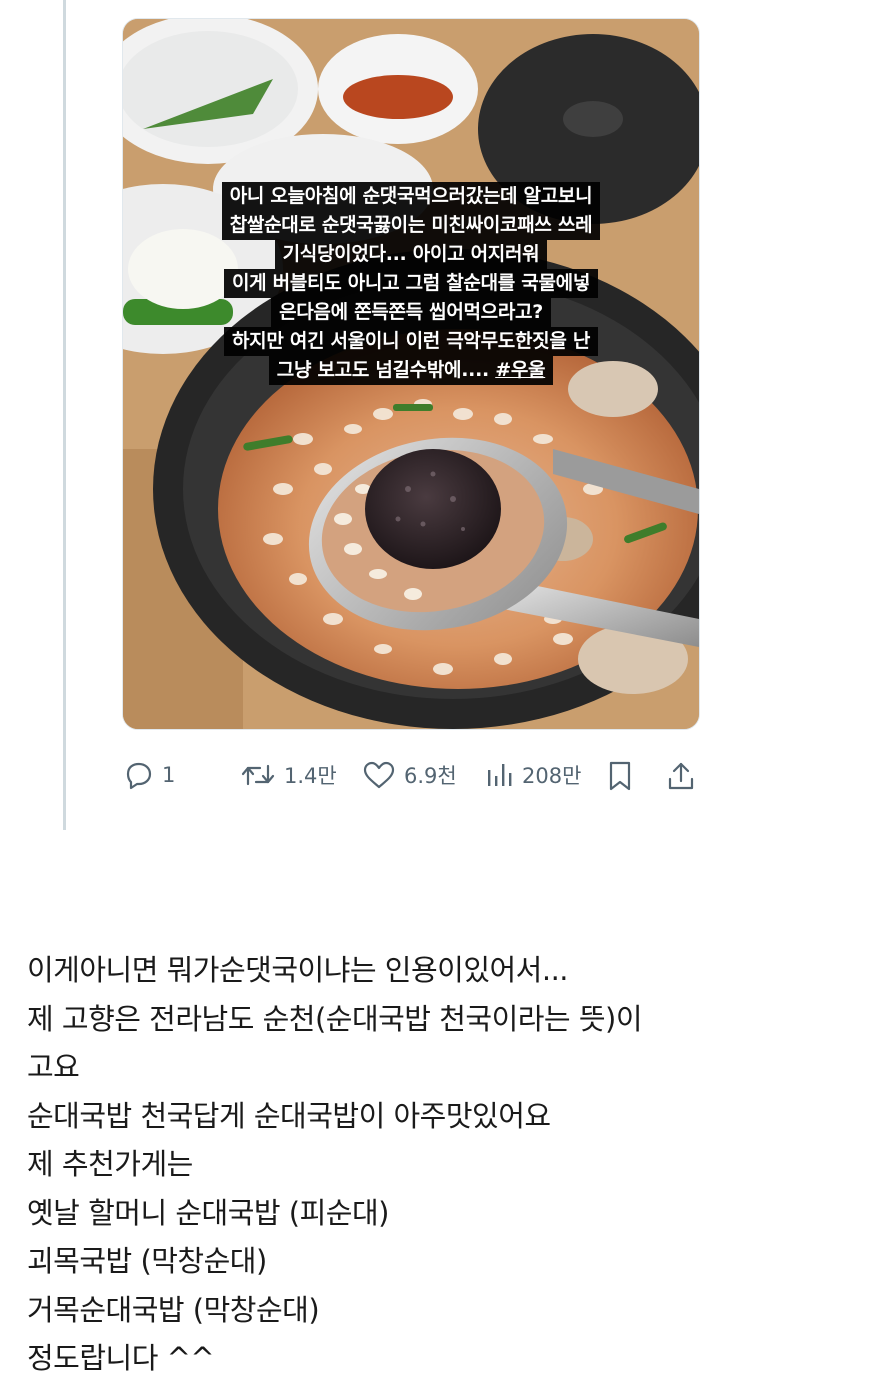 The image size is (893, 1383). What do you see at coordinates (147, 1261) in the screenshot?
I see `post-line: 괴목국밥 (막창순대)` at bounding box center [147, 1261].